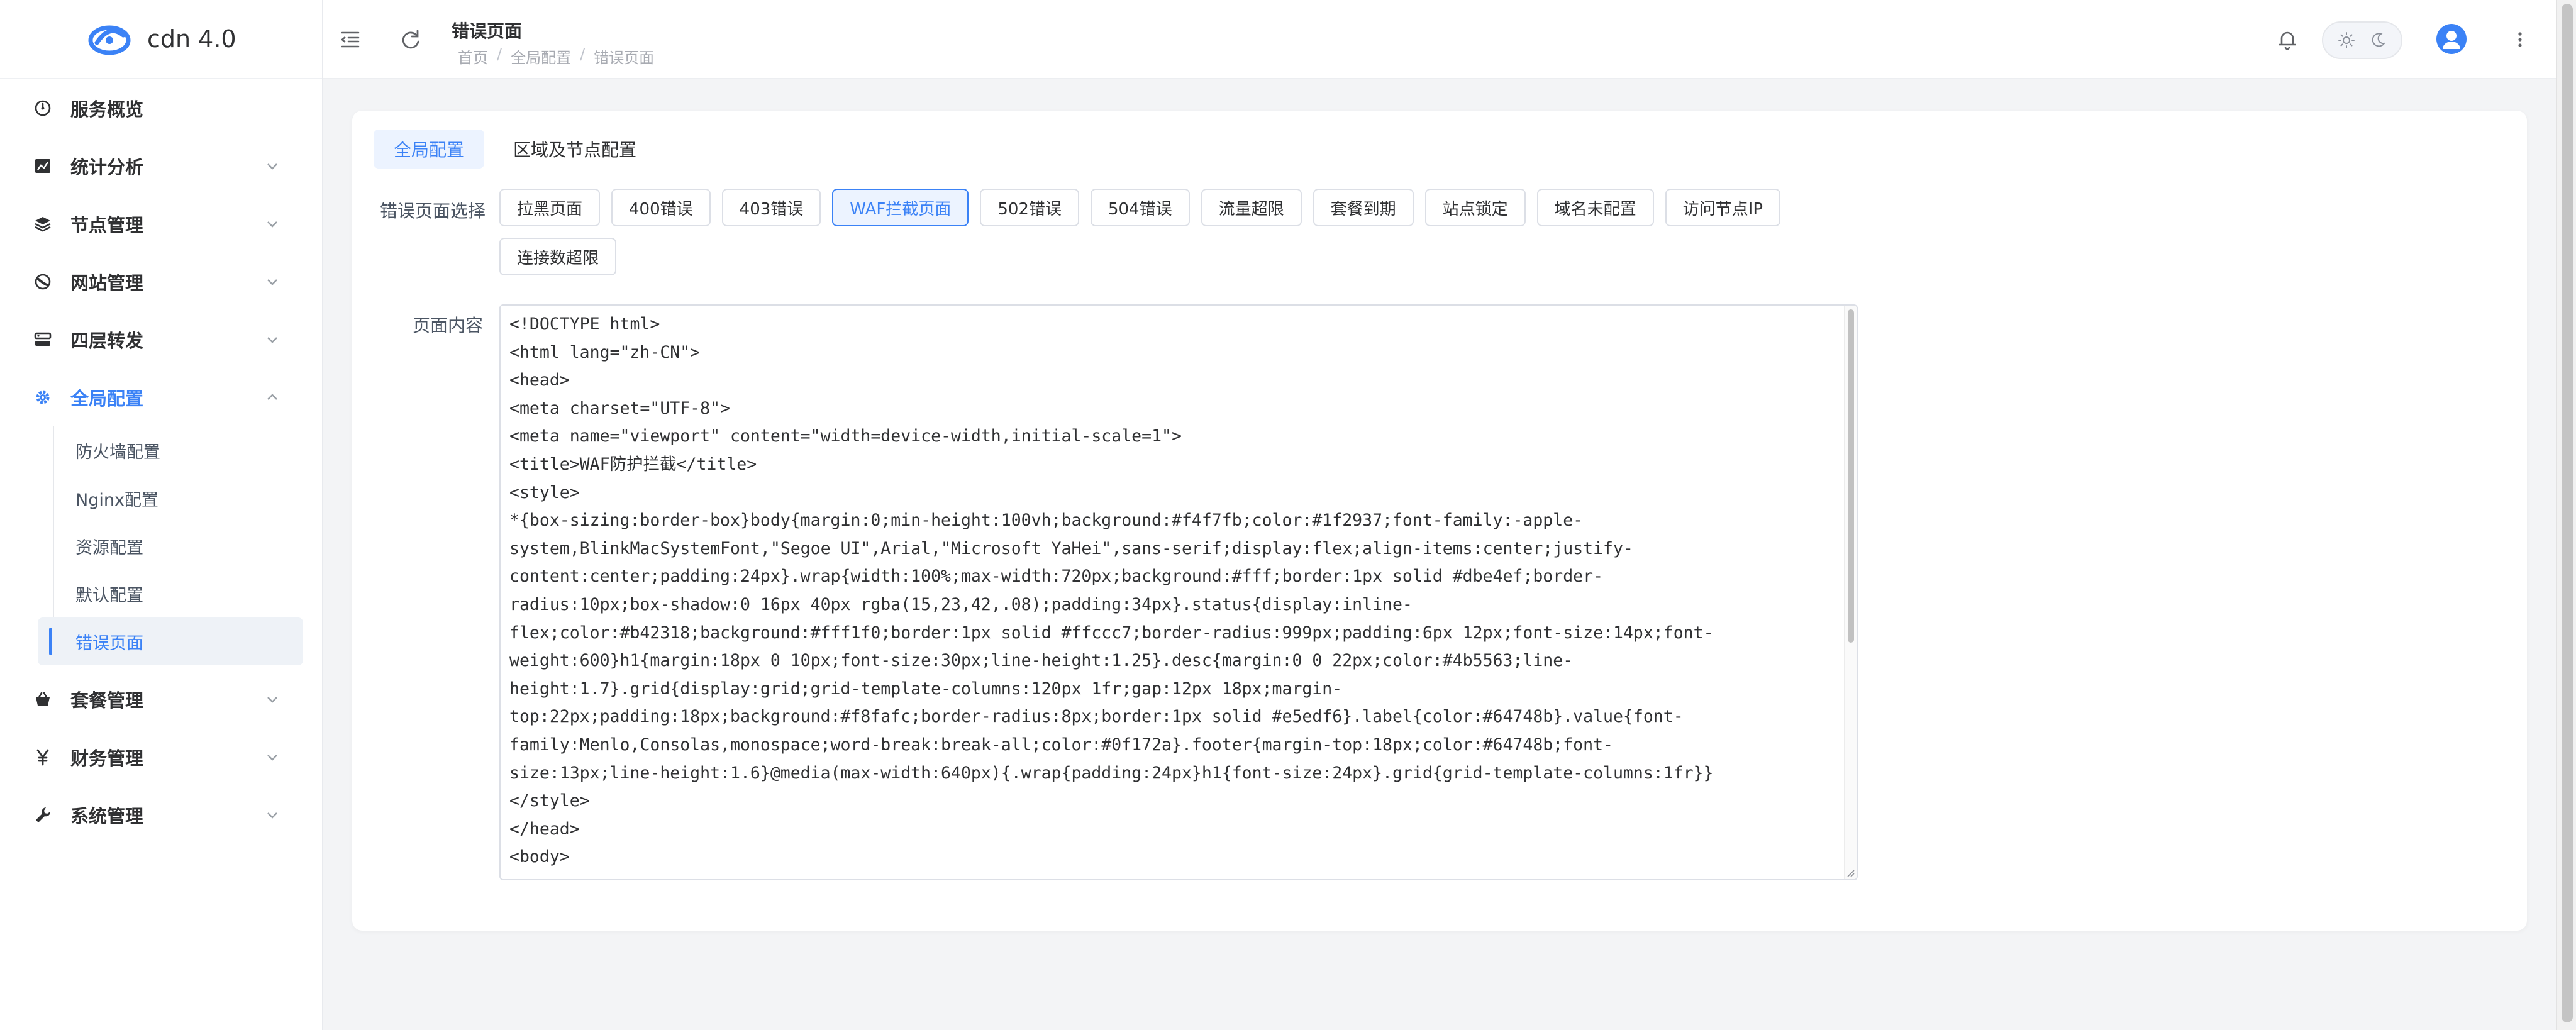 This screenshot has height=1030, width=2576. Describe the element at coordinates (1595, 207) in the screenshot. I see `error-page-button-domain-unconfigured: 域名未配置` at that location.